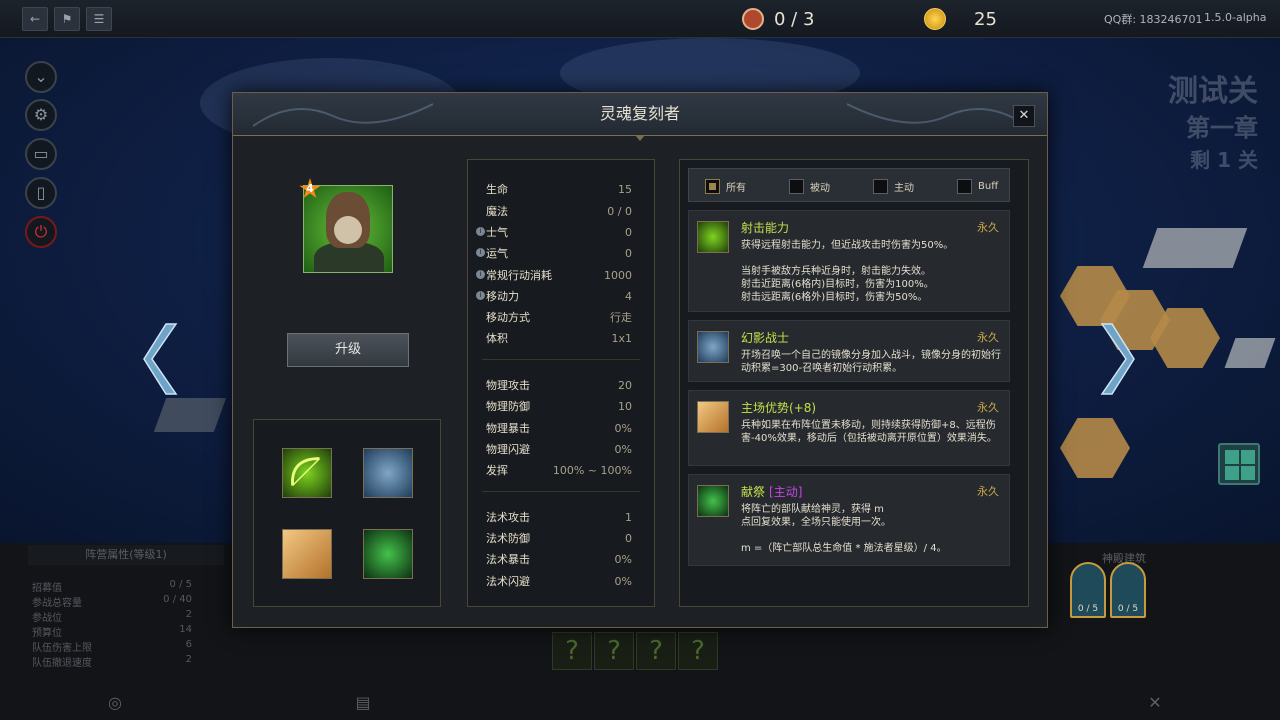 The image size is (1280, 720). What do you see at coordinates (348, 229) in the screenshot?
I see `unit-portrait` at bounding box center [348, 229].